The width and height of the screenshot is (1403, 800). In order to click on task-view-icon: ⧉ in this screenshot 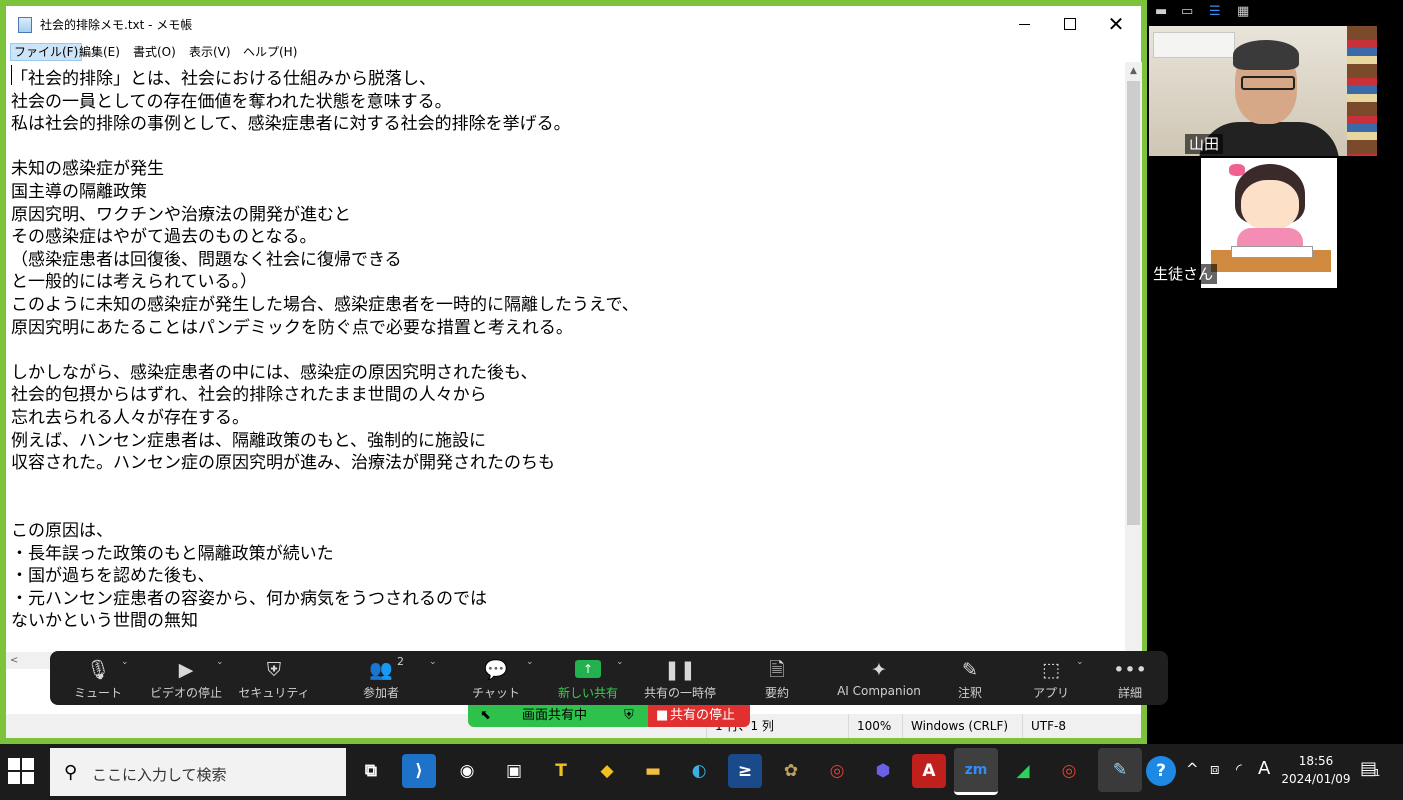, I will do `click(371, 771)`.